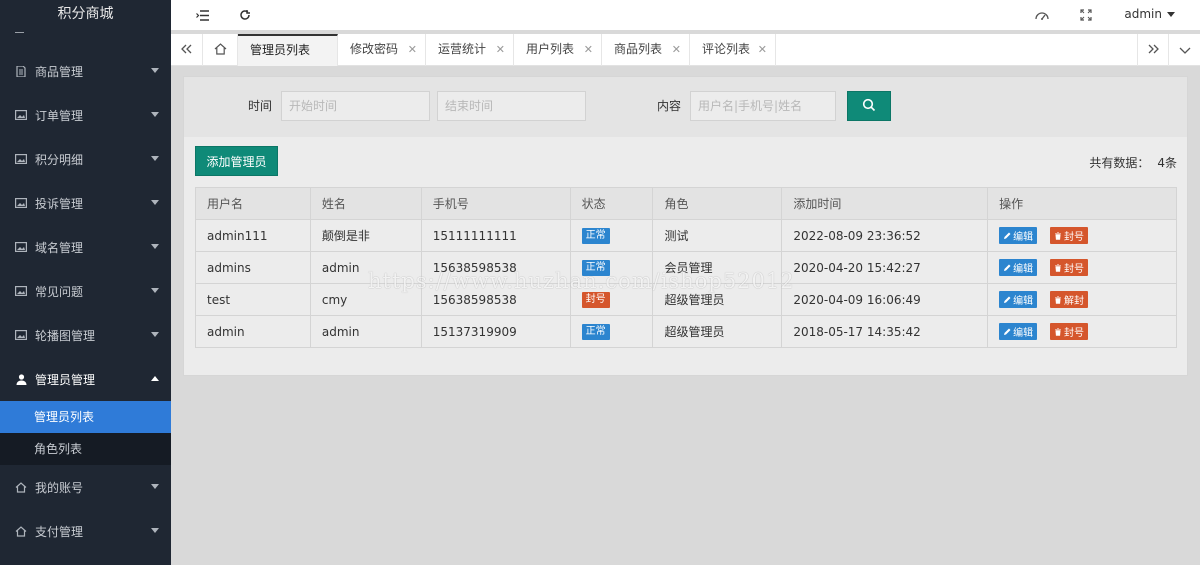 This screenshot has height=565, width=1200. I want to click on sidebar-item-payment: 支付管理, so click(85, 531).